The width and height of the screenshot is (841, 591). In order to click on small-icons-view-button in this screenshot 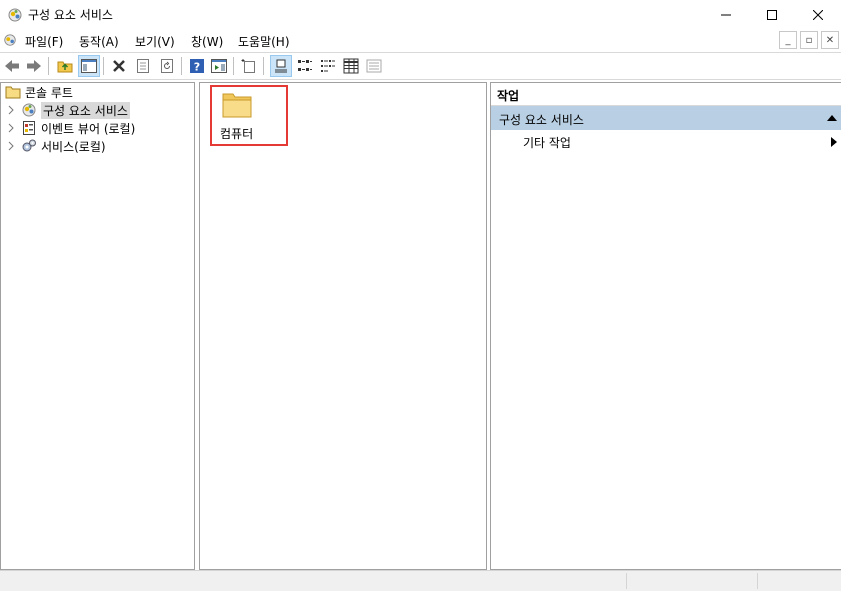, I will do `click(305, 66)`.